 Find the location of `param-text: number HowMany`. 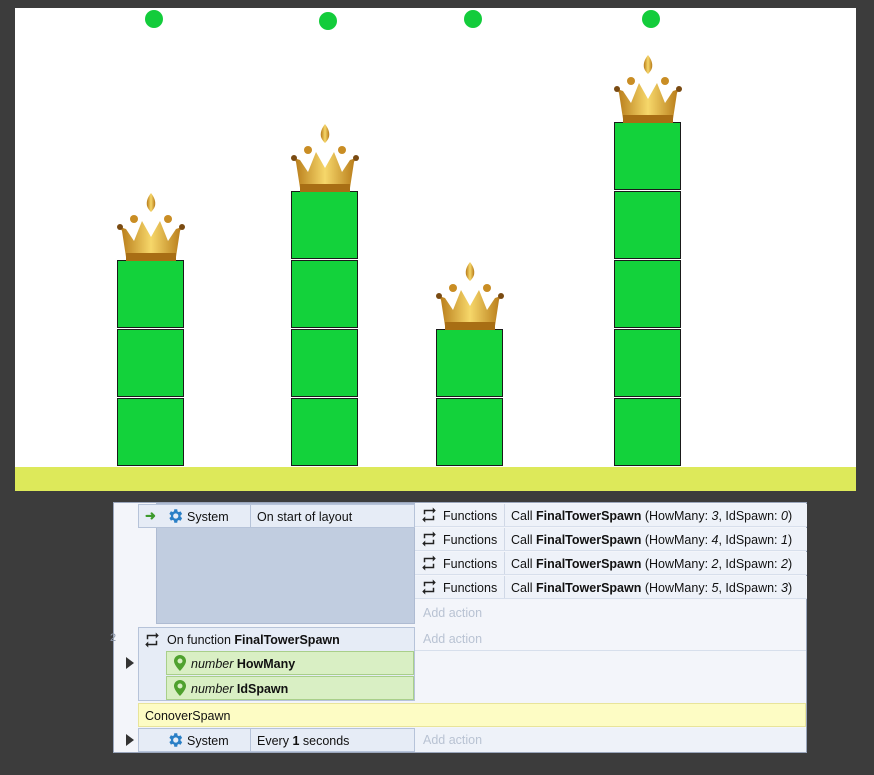

param-text: number HowMany is located at coordinates (243, 664).